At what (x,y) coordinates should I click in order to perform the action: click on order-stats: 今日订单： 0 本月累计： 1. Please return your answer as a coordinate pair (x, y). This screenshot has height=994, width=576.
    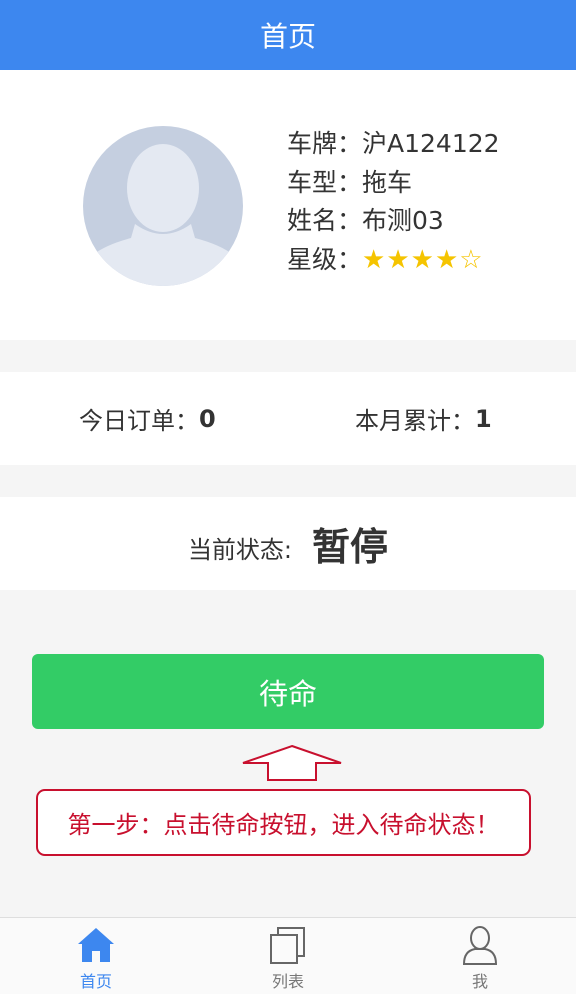
    Looking at the image, I should click on (288, 418).